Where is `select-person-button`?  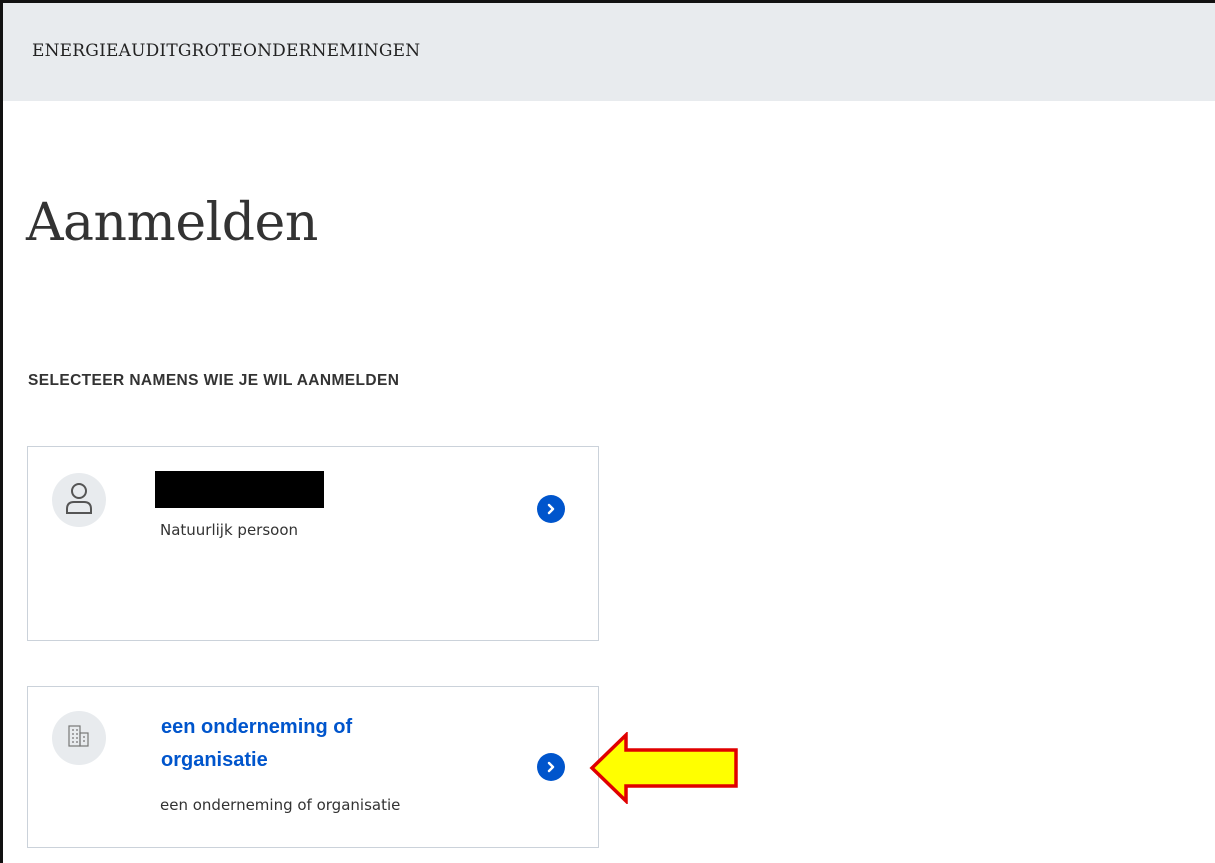
select-person-button is located at coordinates (551, 509).